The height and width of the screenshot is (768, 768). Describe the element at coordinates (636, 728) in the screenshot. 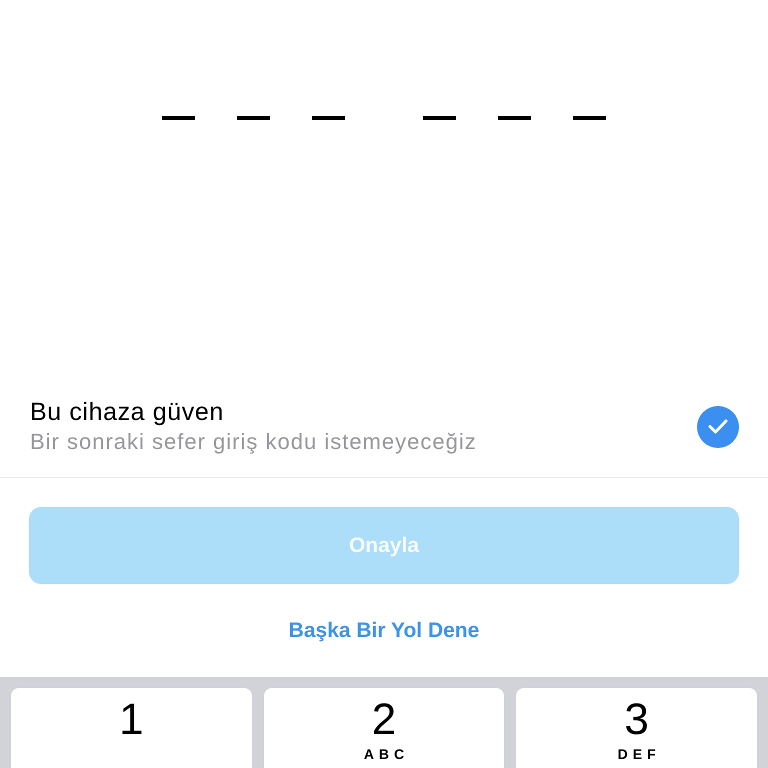

I see `keypad-key: 3 DEF` at that location.